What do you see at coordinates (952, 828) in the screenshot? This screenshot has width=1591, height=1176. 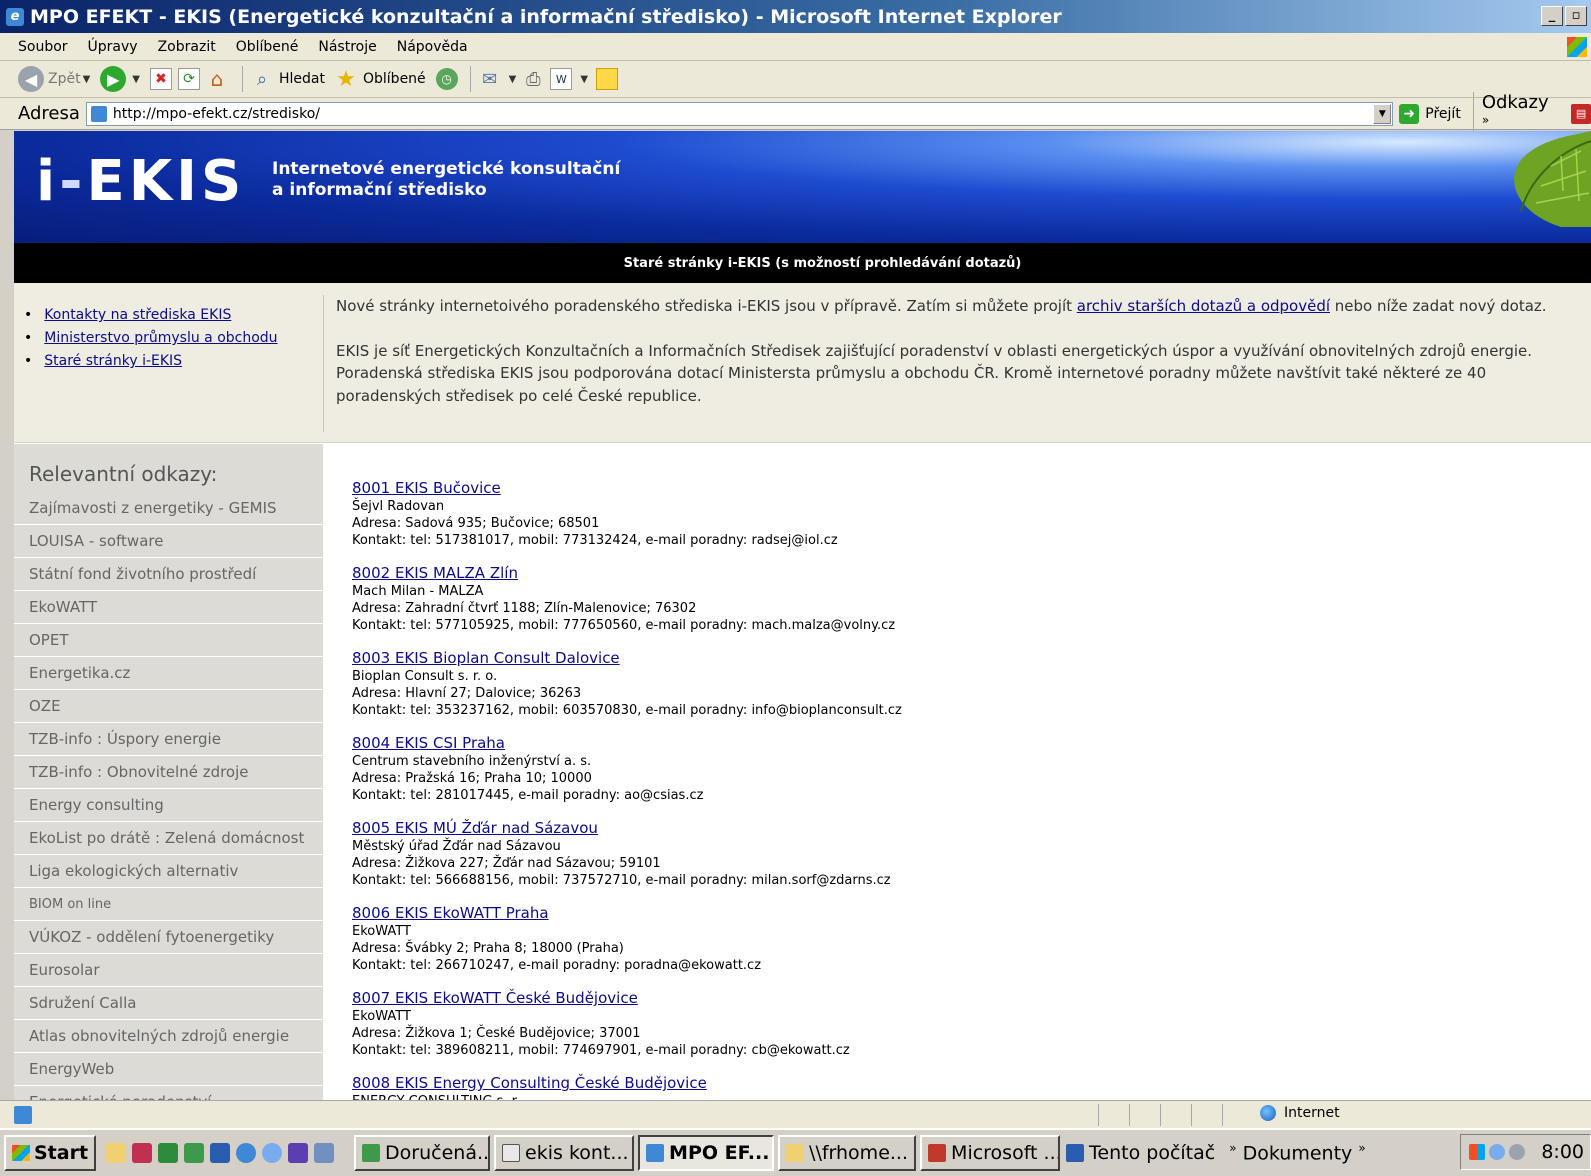 I see `center-title-link: 8005 EKIS MÚ Žďár nad Sázavou` at bounding box center [952, 828].